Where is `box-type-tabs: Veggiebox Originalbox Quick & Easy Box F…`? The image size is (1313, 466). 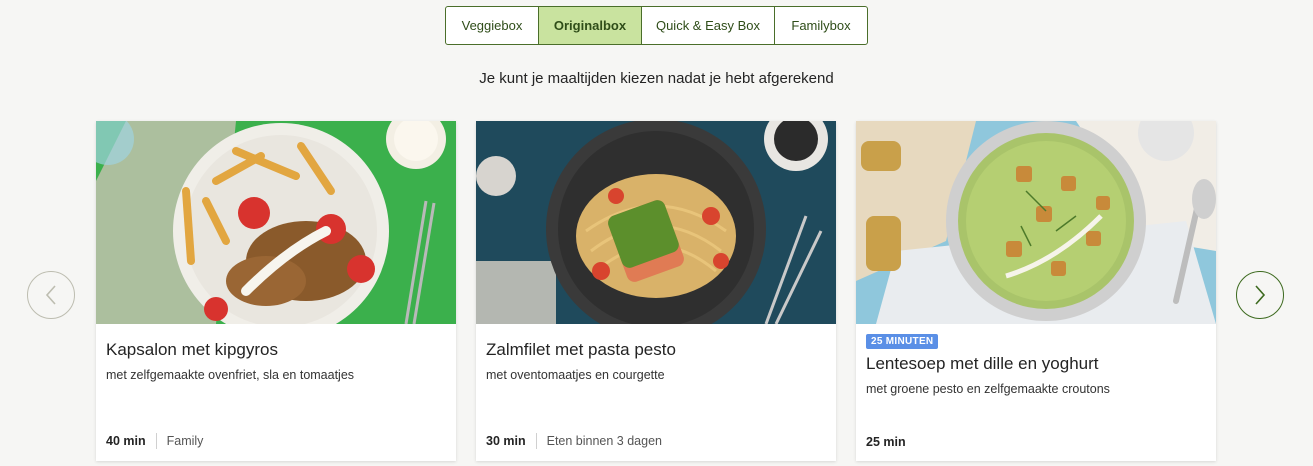 box-type-tabs: Veggiebox Originalbox Quick & Easy Box F… is located at coordinates (656, 25).